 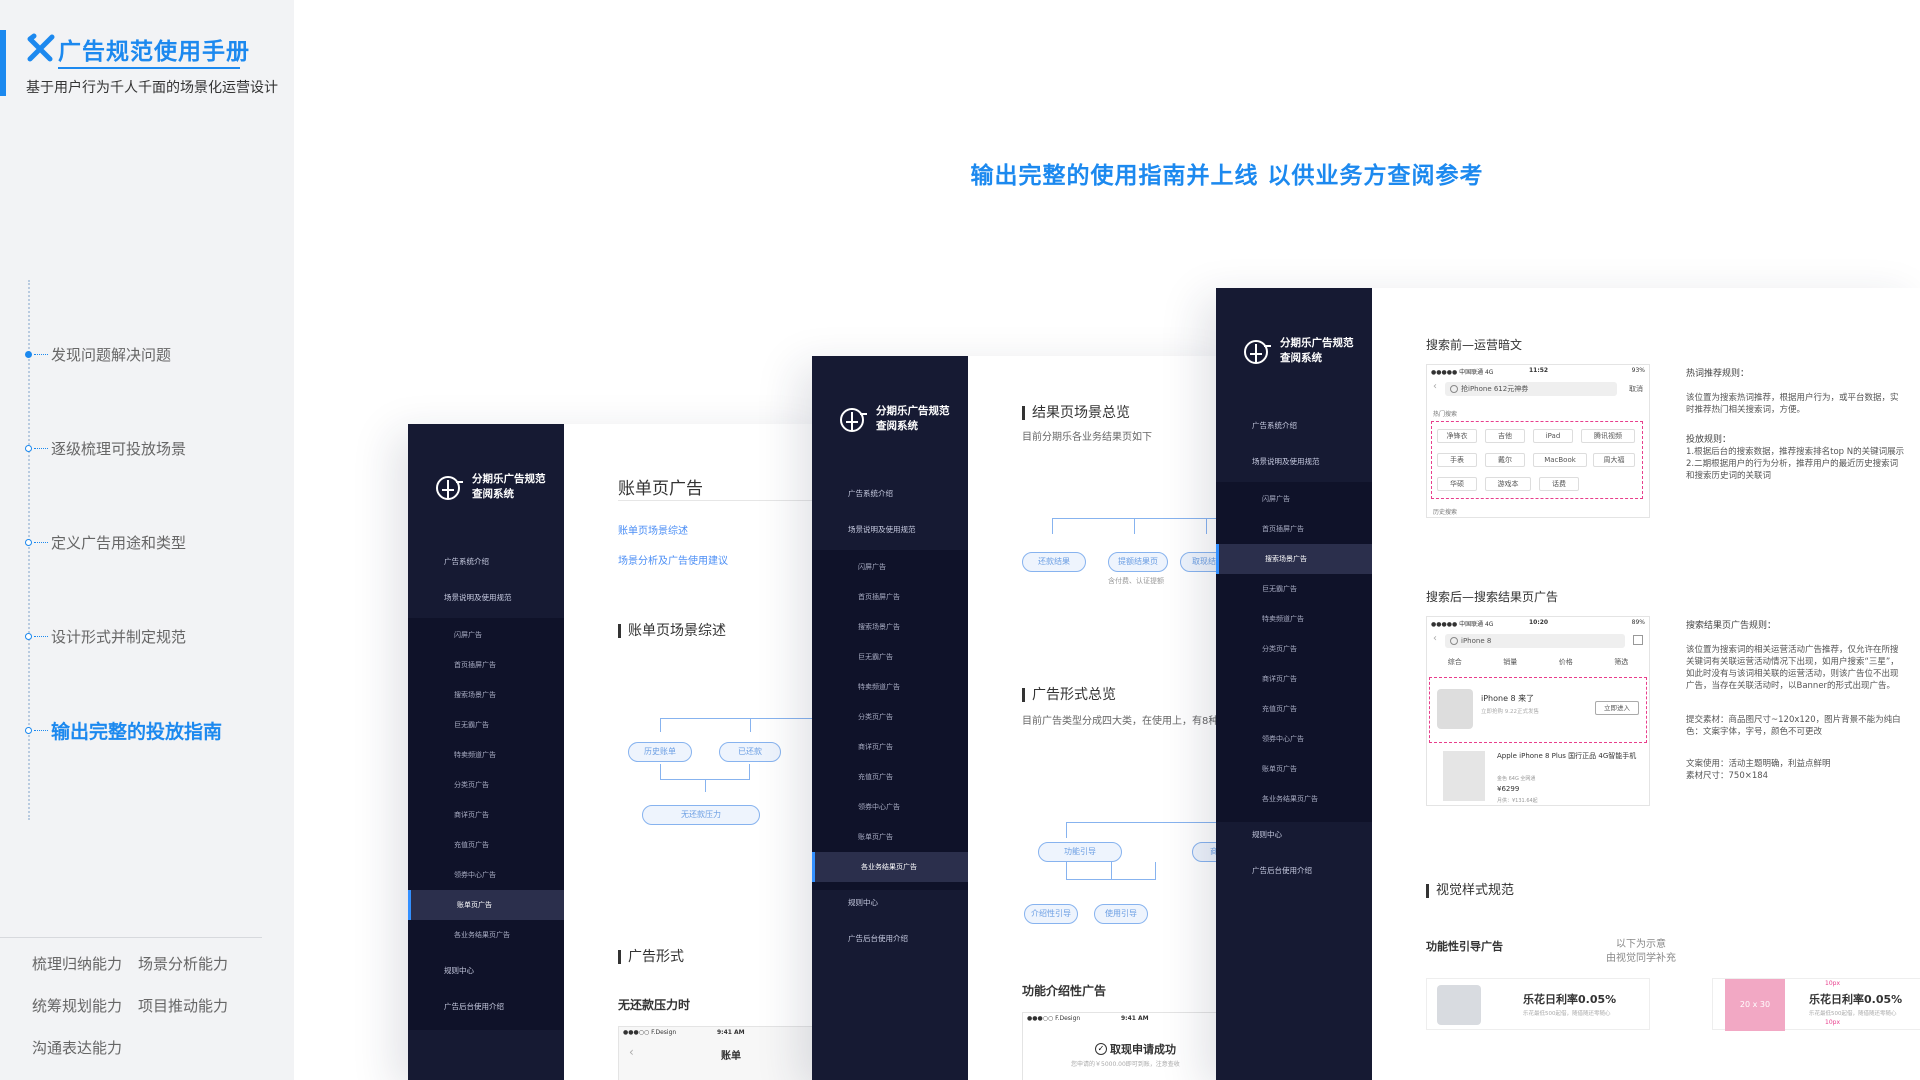 What do you see at coordinates (77, 1006) in the screenshot?
I see `skill-tag: 统筹规划能力` at bounding box center [77, 1006].